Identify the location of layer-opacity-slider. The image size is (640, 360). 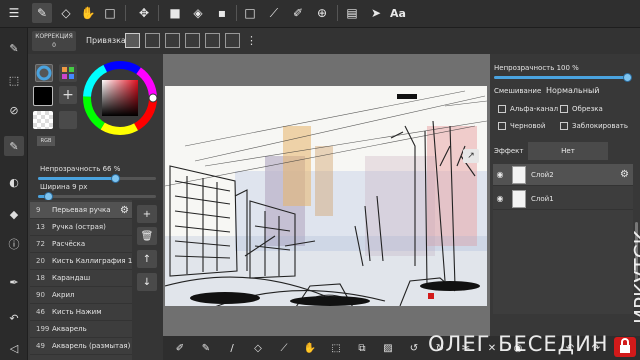
(563, 77).